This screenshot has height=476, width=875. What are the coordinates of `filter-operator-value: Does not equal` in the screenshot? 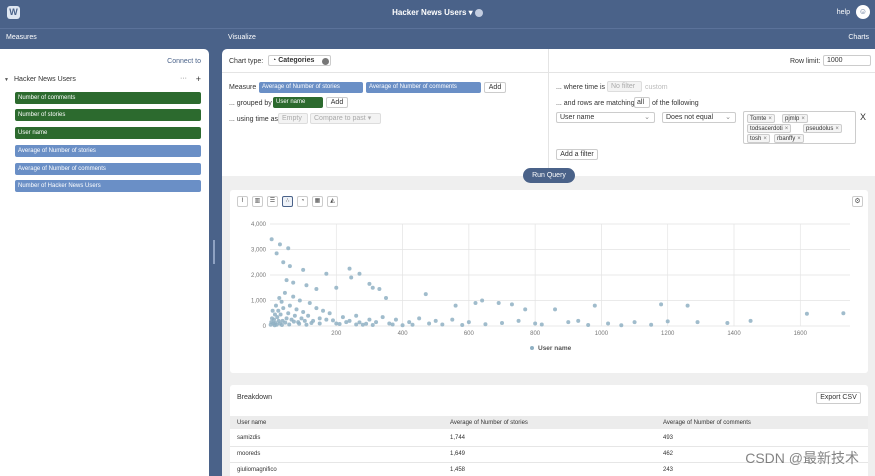 It's located at (690, 117).